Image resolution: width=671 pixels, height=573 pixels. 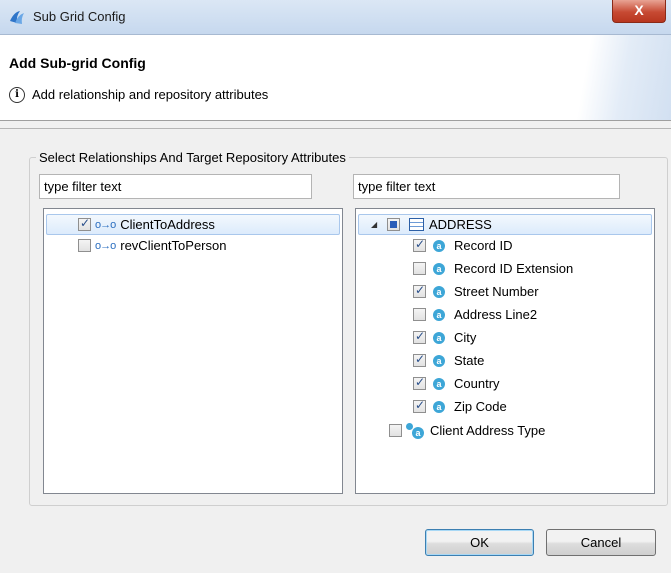 I want to click on tree-item-label: City, so click(x=465, y=337).